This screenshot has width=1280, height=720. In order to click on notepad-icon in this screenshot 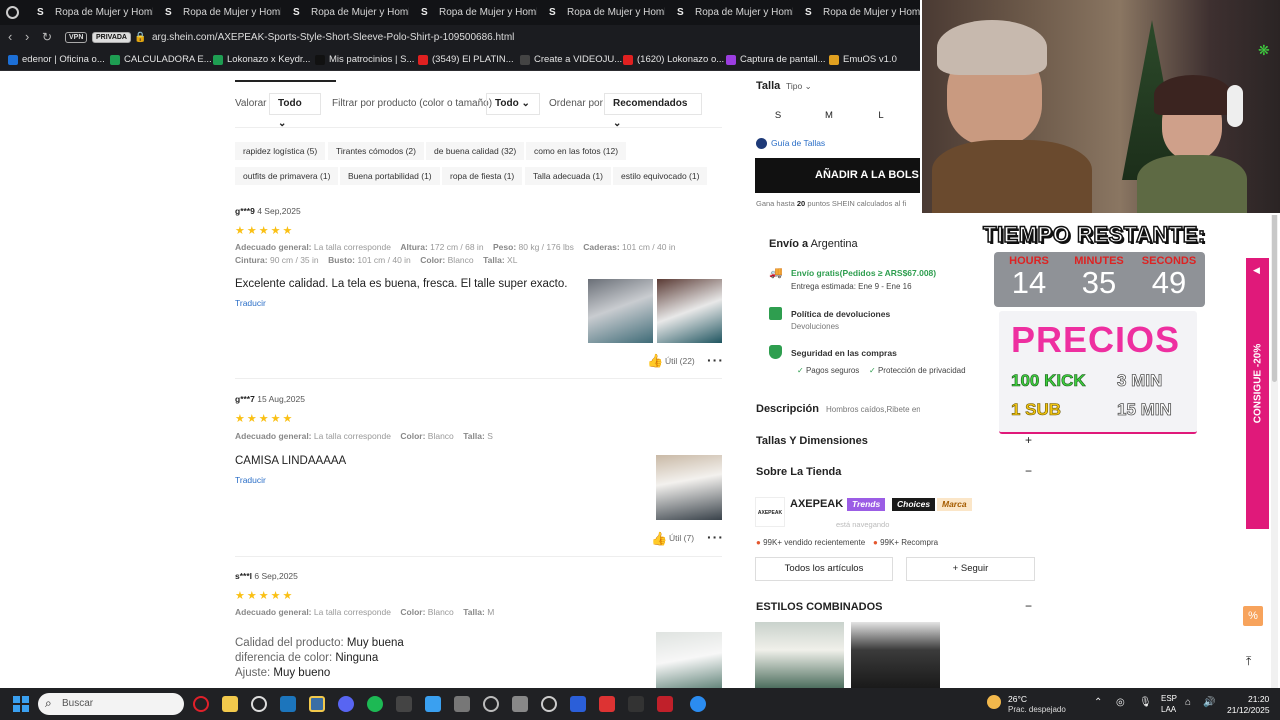, I will do `click(433, 704)`.